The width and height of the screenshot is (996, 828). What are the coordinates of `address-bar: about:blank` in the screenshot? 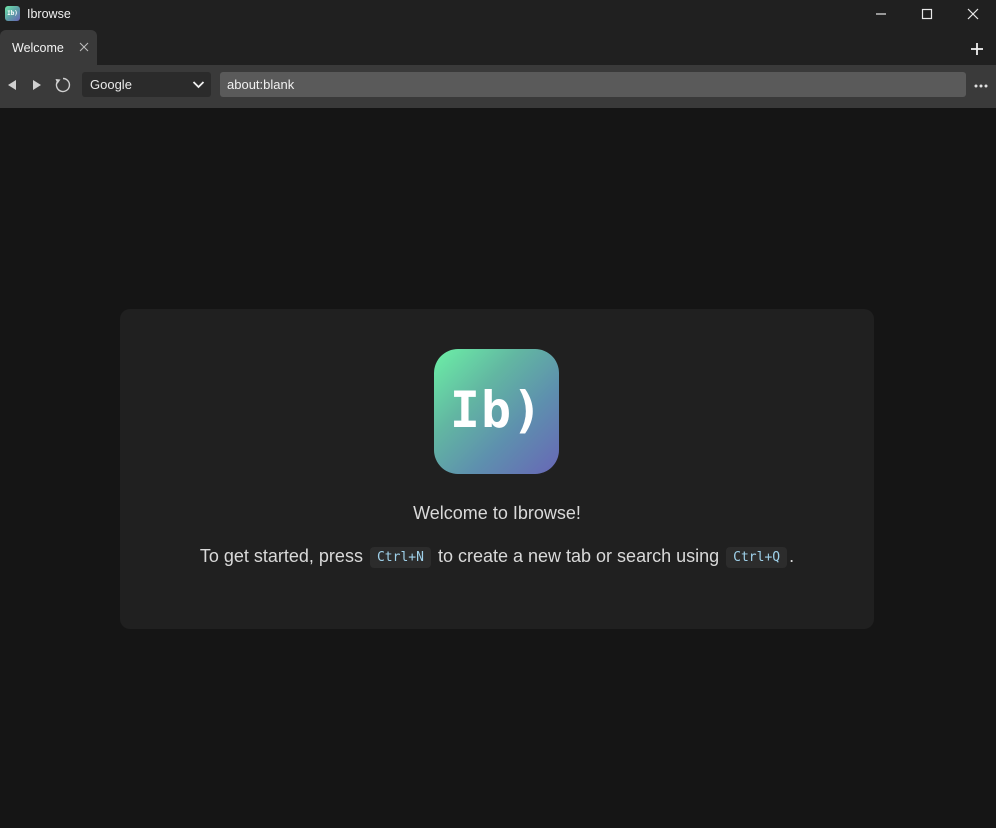 It's located at (593, 84).